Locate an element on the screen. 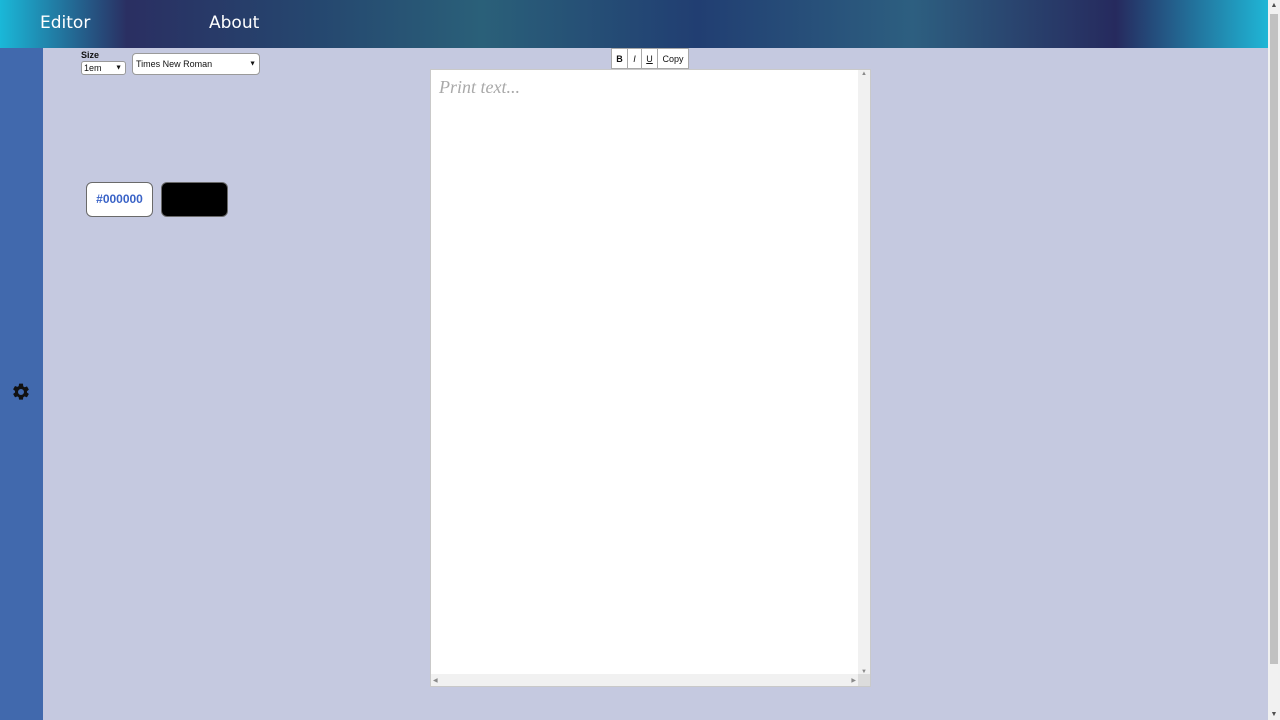  editor-horizontal-scrollbar: ◀ ▶ is located at coordinates (644, 680).